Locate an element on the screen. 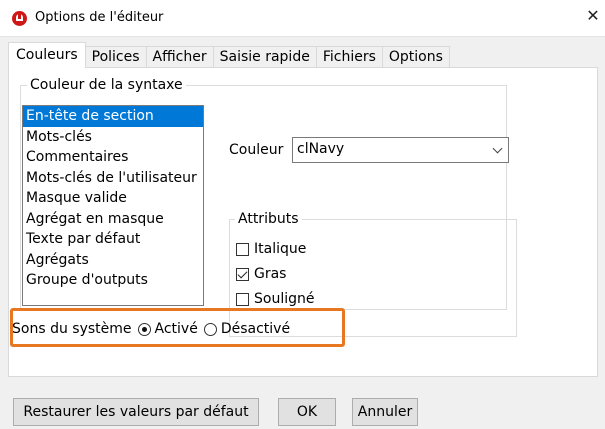 Image resolution: width=605 pixels, height=429 pixels. attributes-legend: Attributs is located at coordinates (268, 219).